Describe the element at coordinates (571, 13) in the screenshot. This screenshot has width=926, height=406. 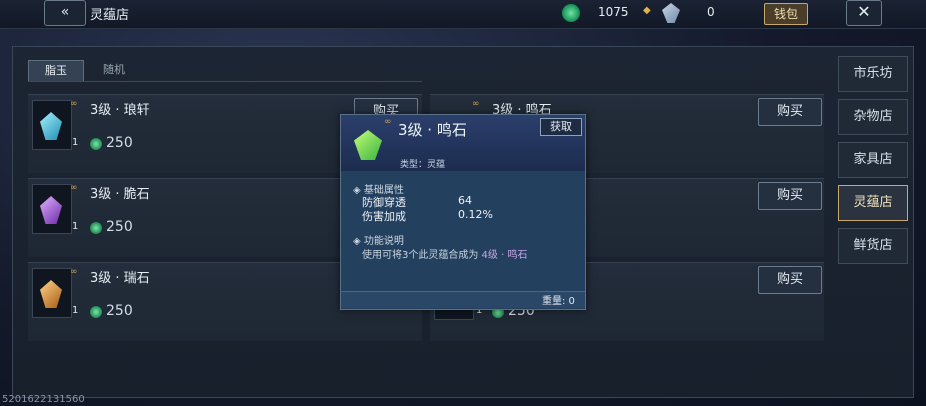
I see `jade-coin-icon` at that location.